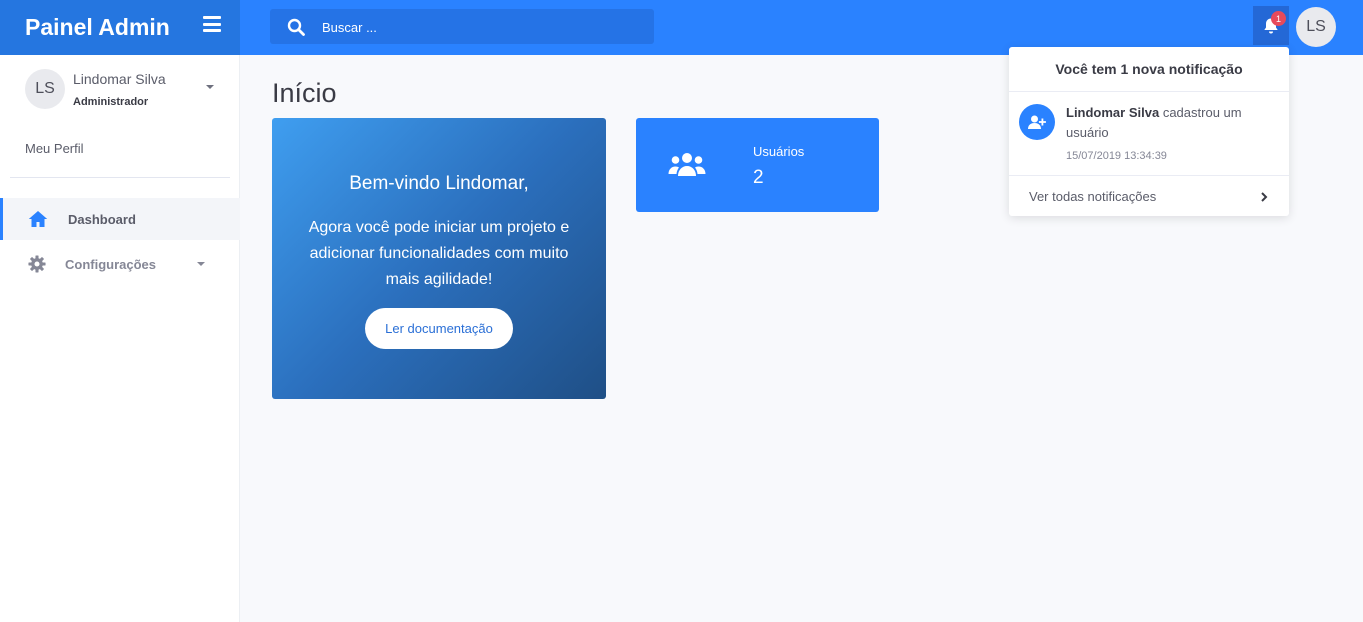 This screenshot has height=622, width=1363. What do you see at coordinates (1149, 69) in the screenshot?
I see `notifications-header: Você tem 1 nova notificação` at bounding box center [1149, 69].